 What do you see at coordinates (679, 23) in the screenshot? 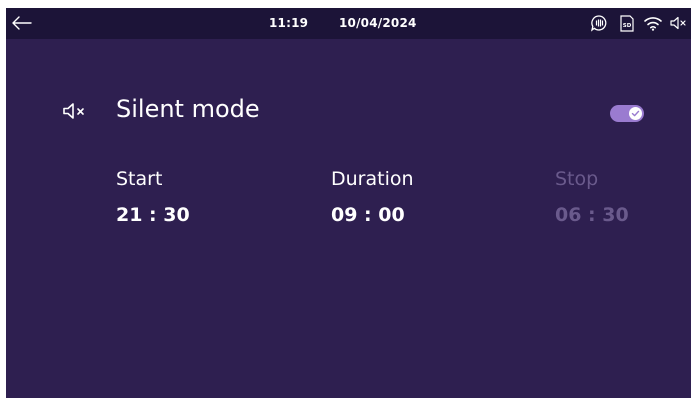
I see `mute-icon` at bounding box center [679, 23].